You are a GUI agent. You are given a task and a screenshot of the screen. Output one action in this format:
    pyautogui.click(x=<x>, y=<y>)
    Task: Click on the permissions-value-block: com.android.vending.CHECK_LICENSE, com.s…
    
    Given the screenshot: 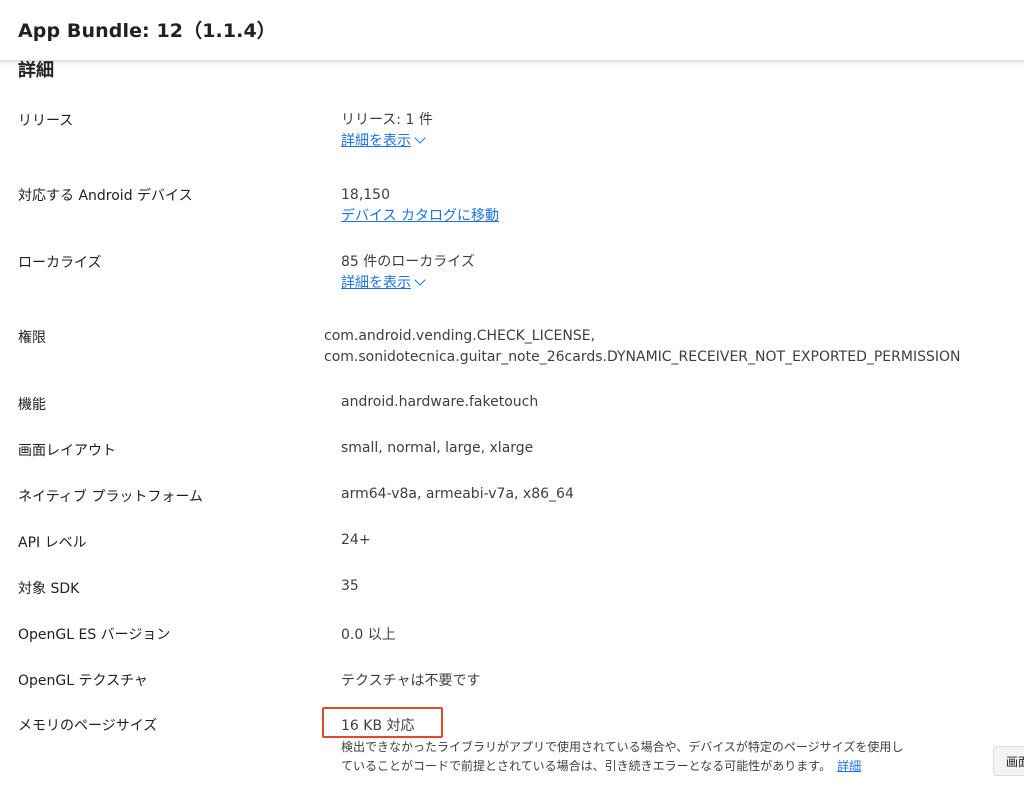 What is the action you would take?
    pyautogui.click(x=642, y=347)
    